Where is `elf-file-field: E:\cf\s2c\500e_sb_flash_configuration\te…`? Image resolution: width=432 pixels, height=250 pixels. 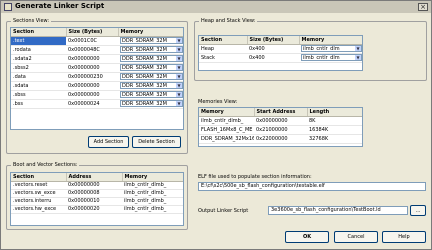
elf-file-field: E:\cf\s2c\500e_sb_flash_configuration\te… is located at coordinates (312, 186).